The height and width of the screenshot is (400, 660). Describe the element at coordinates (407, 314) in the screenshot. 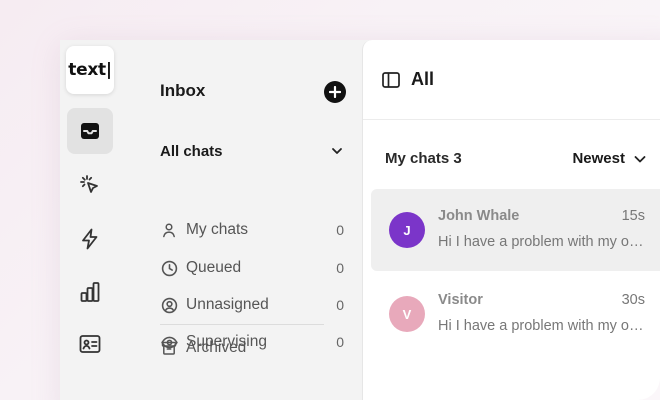

I see `avatar: V` at that location.